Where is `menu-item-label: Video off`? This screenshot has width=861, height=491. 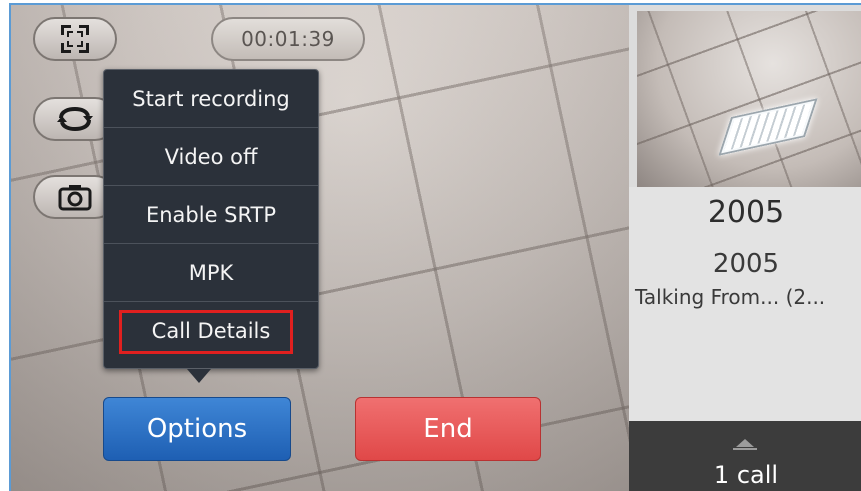 menu-item-label: Video off is located at coordinates (211, 156).